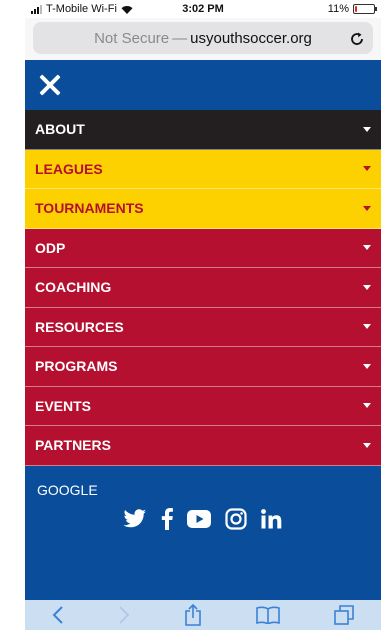 The width and height of the screenshot is (391, 630). What do you see at coordinates (79, 326) in the screenshot?
I see `menu-item-label: RESOURCES` at bounding box center [79, 326].